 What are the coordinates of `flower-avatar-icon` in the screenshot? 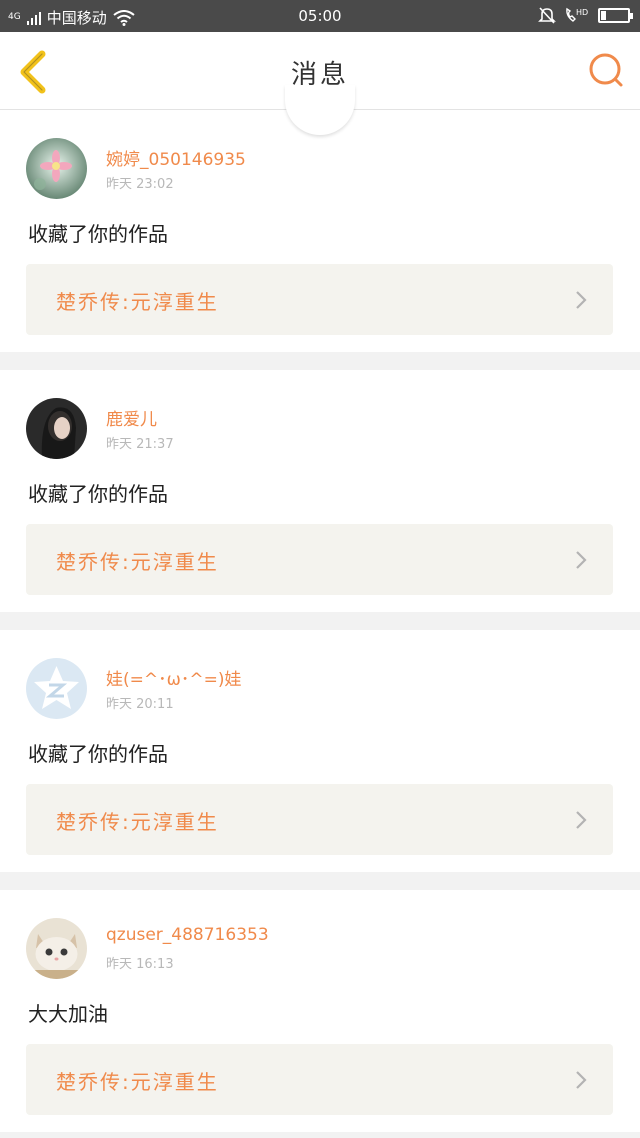 It's located at (56, 168).